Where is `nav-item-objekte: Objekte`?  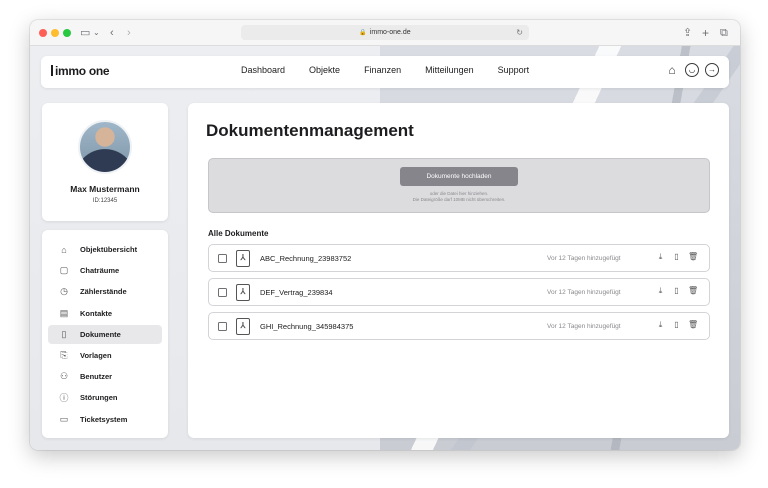 nav-item-objekte: Objekte is located at coordinates (324, 70).